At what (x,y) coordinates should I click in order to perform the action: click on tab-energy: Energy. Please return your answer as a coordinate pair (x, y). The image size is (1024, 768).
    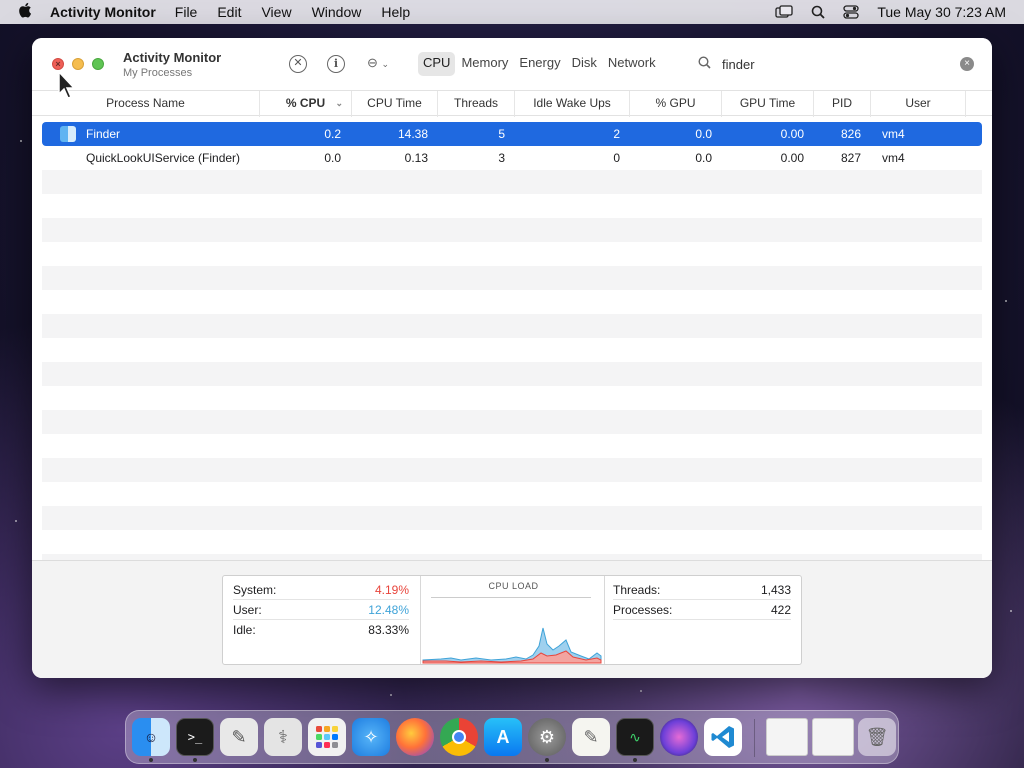
    Looking at the image, I should click on (539, 64).